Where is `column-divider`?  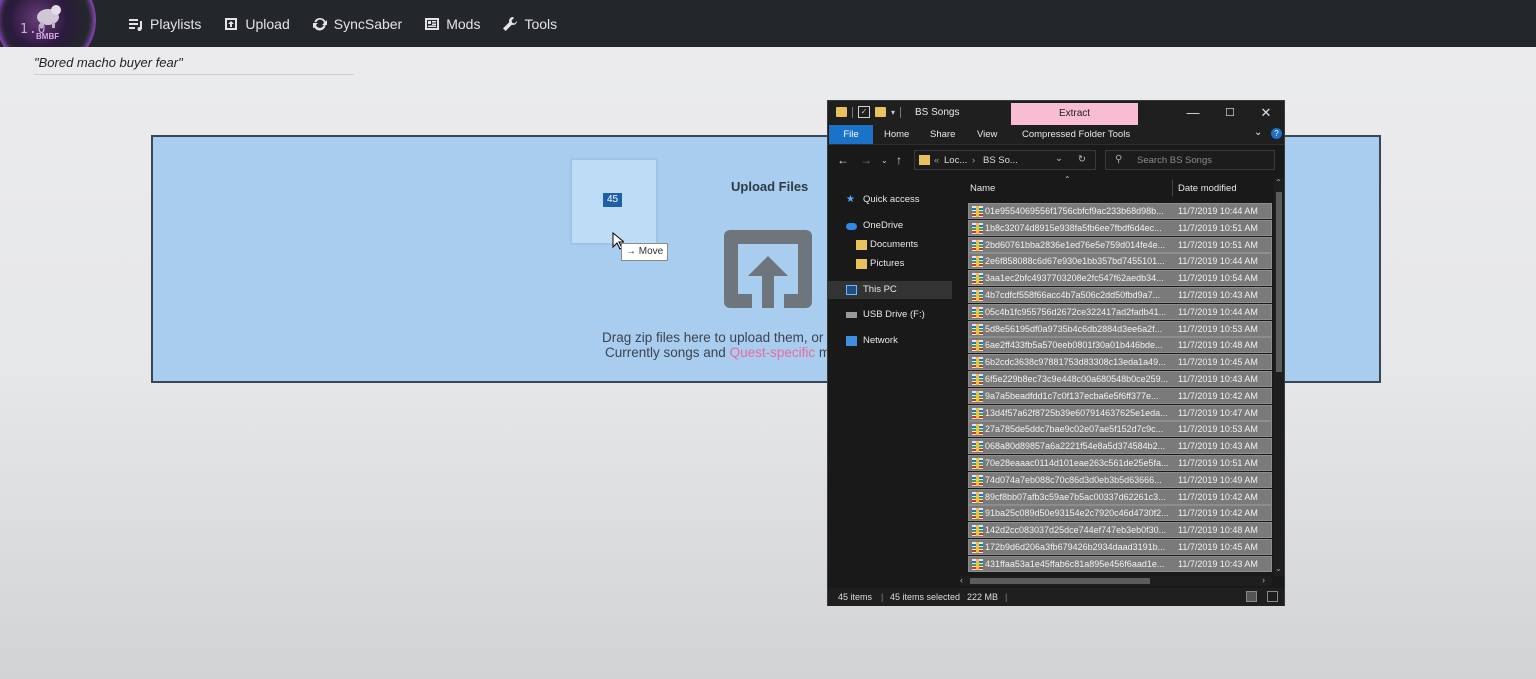
column-divider is located at coordinates (1172, 188).